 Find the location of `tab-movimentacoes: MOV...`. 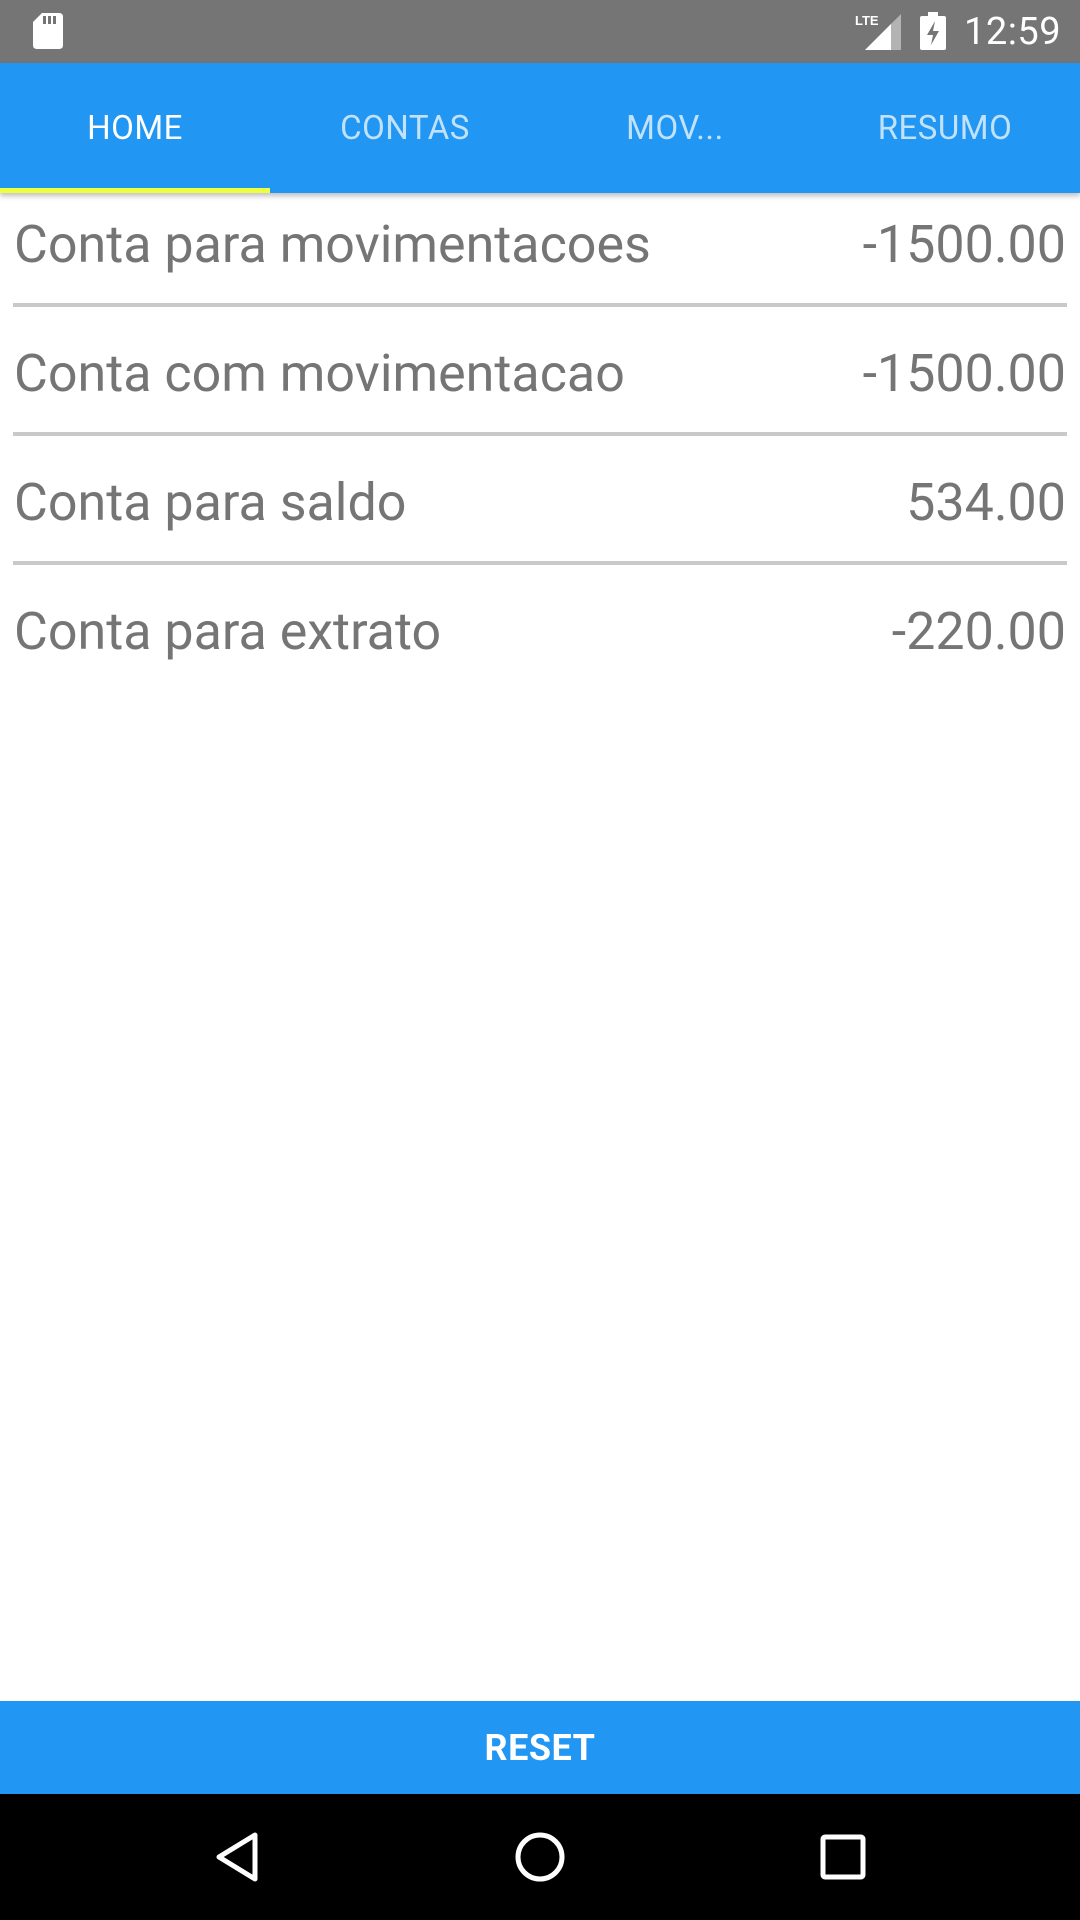

tab-movimentacoes: MOV... is located at coordinates (675, 128).